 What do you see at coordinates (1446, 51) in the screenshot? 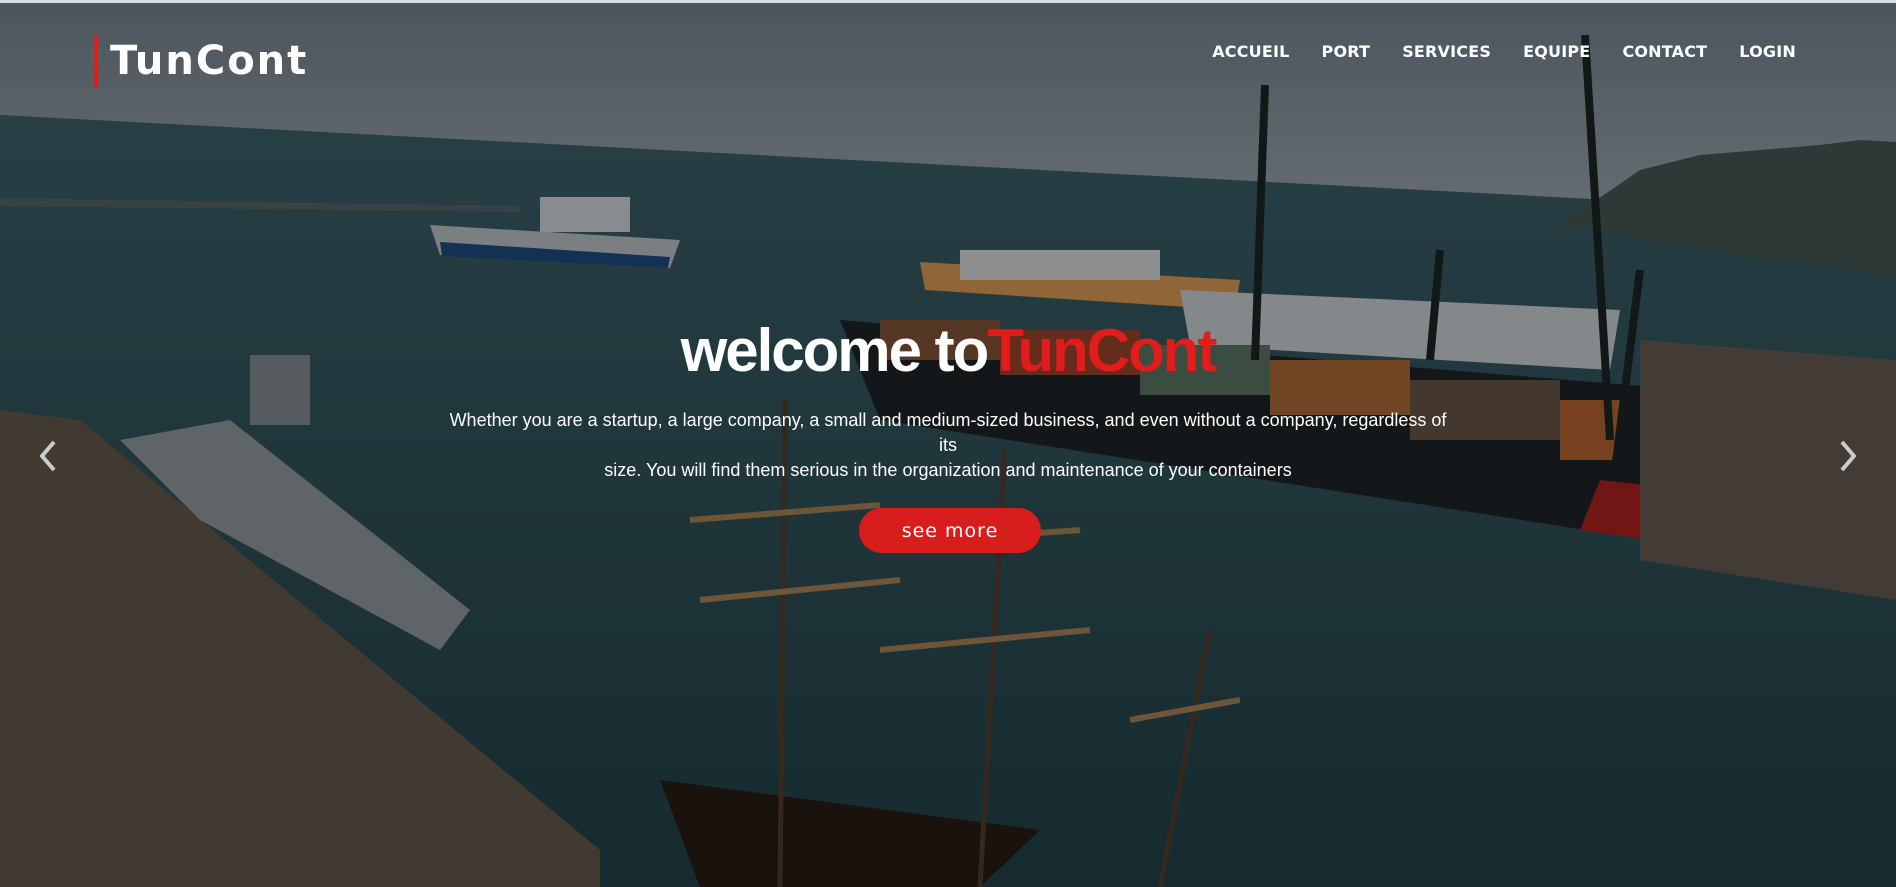
I see `nav-item-services: SERVICES` at bounding box center [1446, 51].